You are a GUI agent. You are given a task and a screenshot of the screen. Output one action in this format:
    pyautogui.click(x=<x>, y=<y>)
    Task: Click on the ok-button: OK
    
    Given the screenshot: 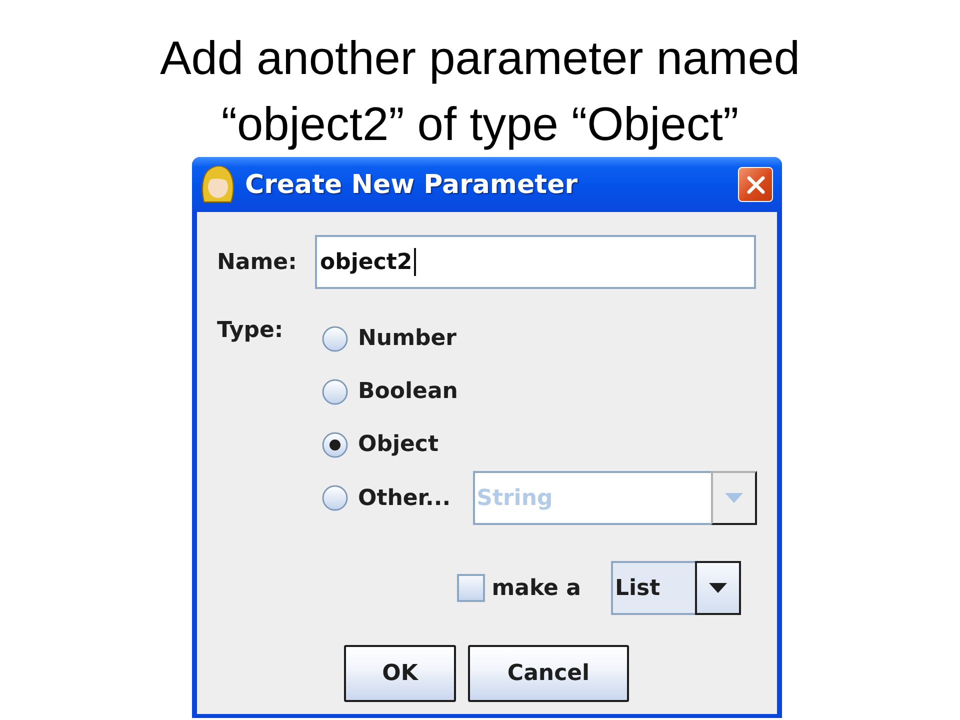 What is the action you would take?
    pyautogui.click(x=400, y=673)
    